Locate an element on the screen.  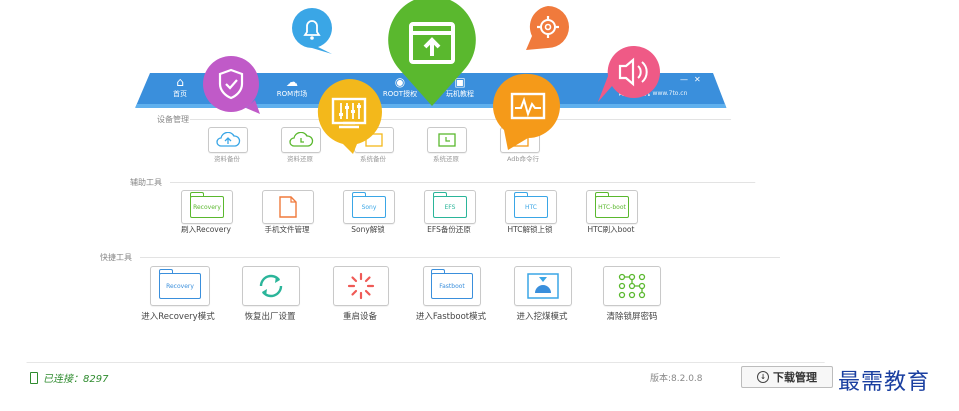
shield-check-icon is located at coordinates (231, 85).